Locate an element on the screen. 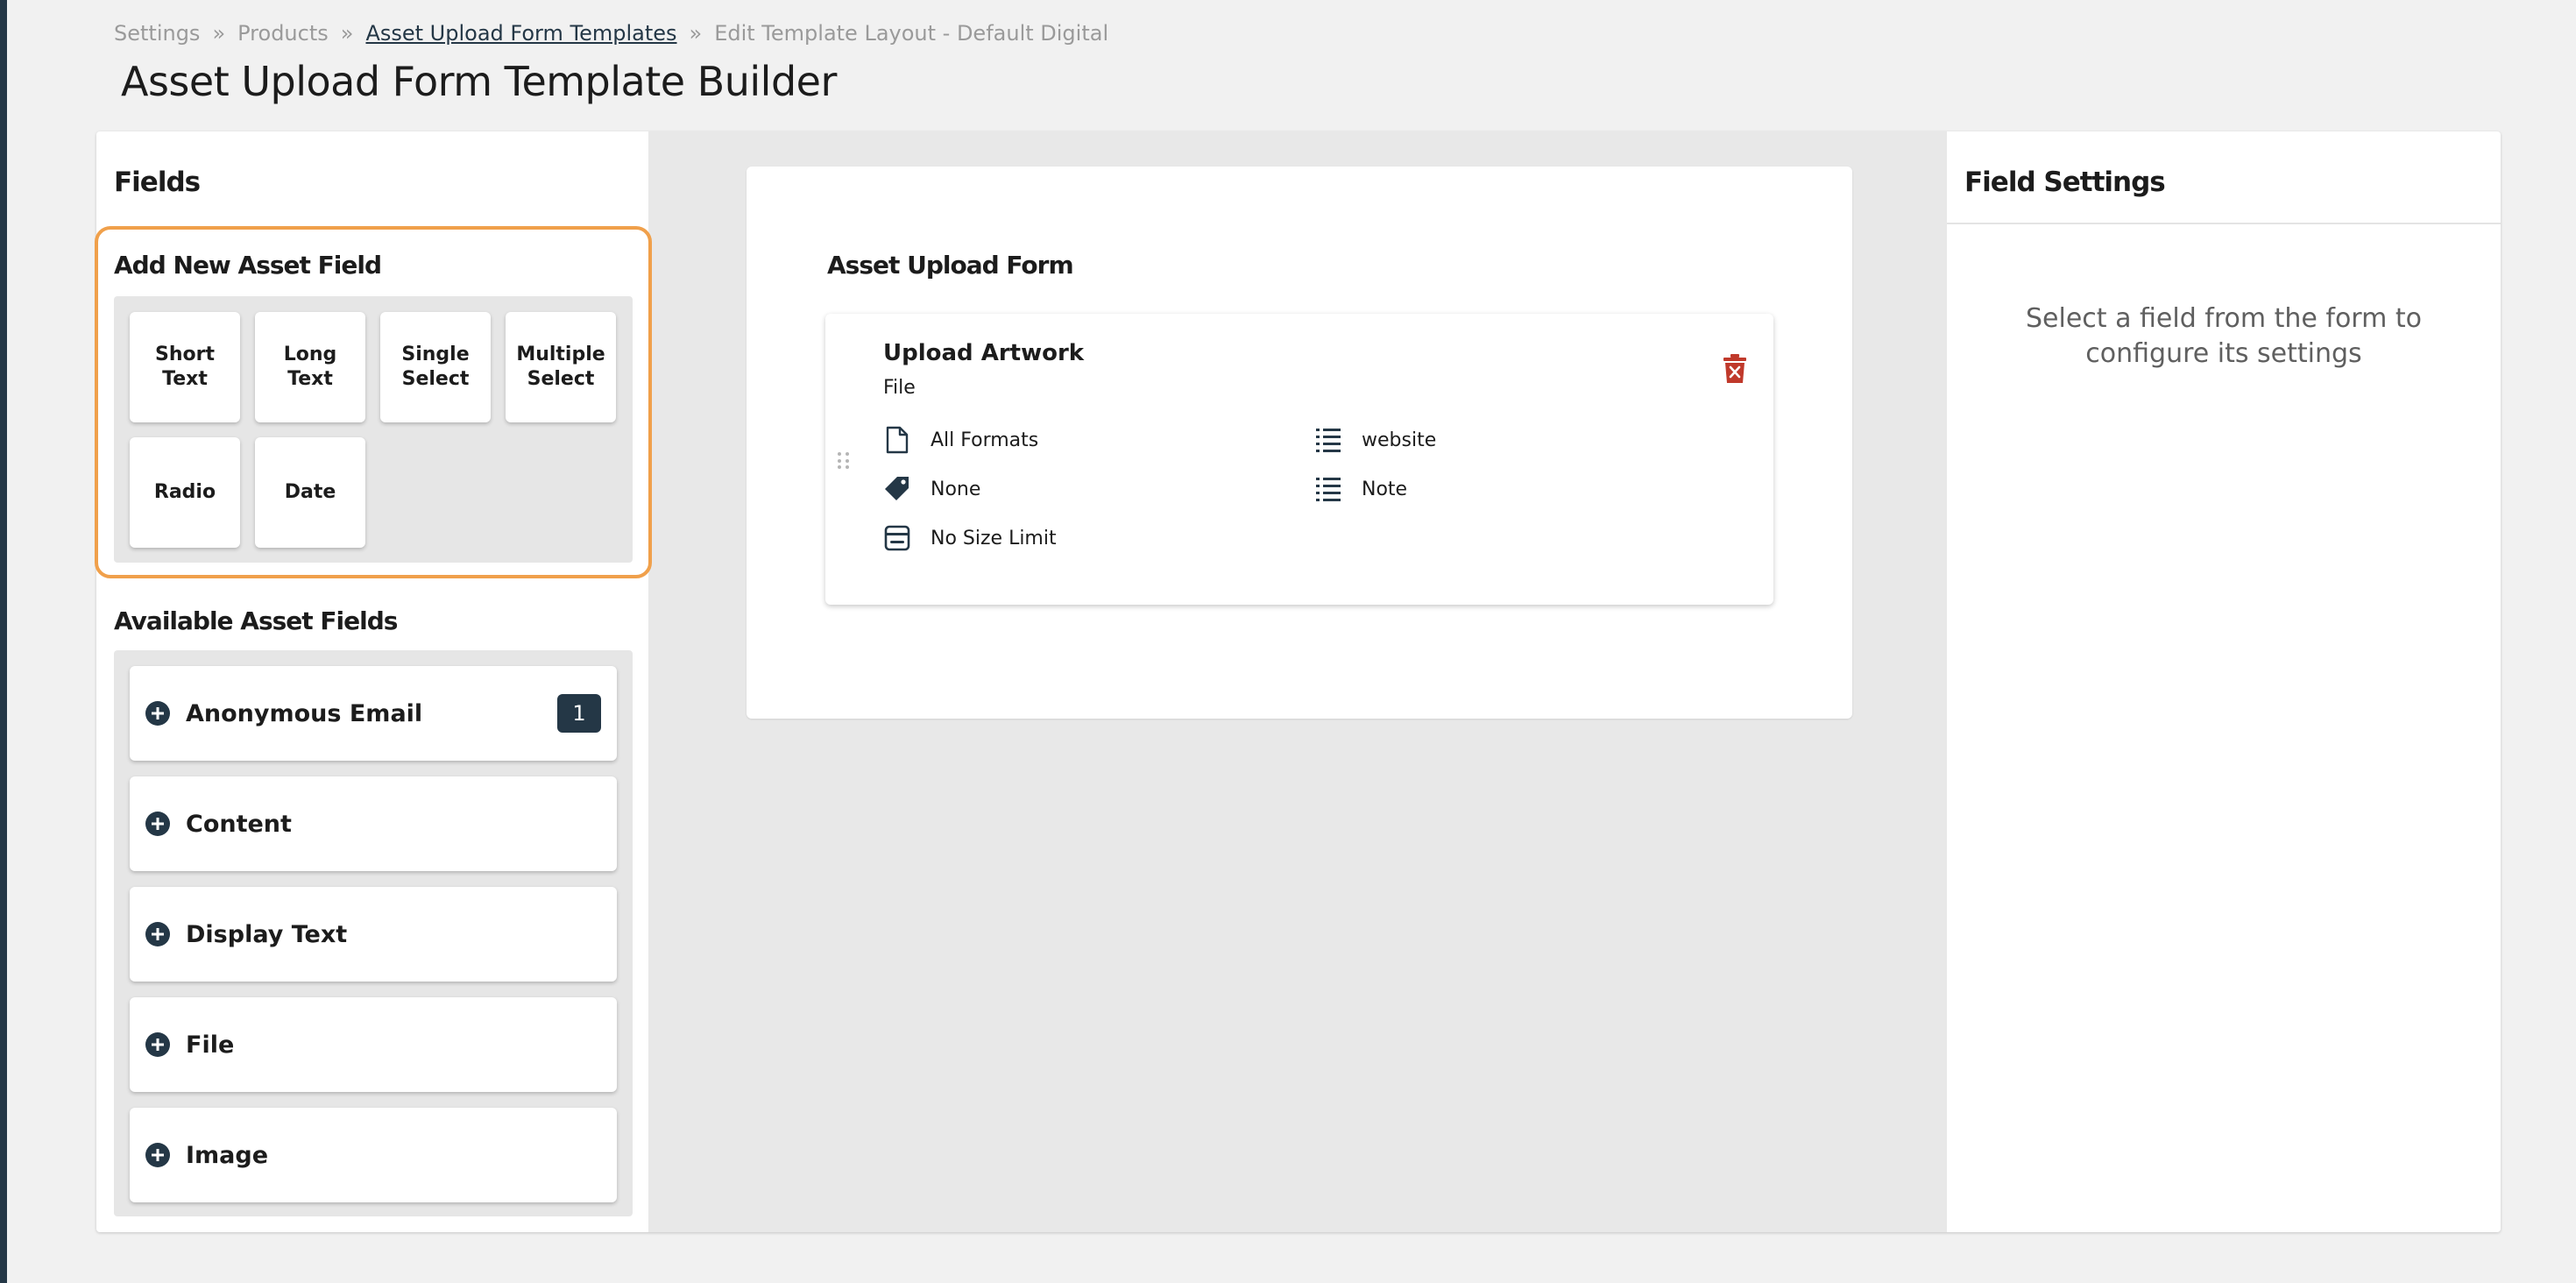 The height and width of the screenshot is (1283, 2576). list-property-note: Note is located at coordinates (1360, 489).